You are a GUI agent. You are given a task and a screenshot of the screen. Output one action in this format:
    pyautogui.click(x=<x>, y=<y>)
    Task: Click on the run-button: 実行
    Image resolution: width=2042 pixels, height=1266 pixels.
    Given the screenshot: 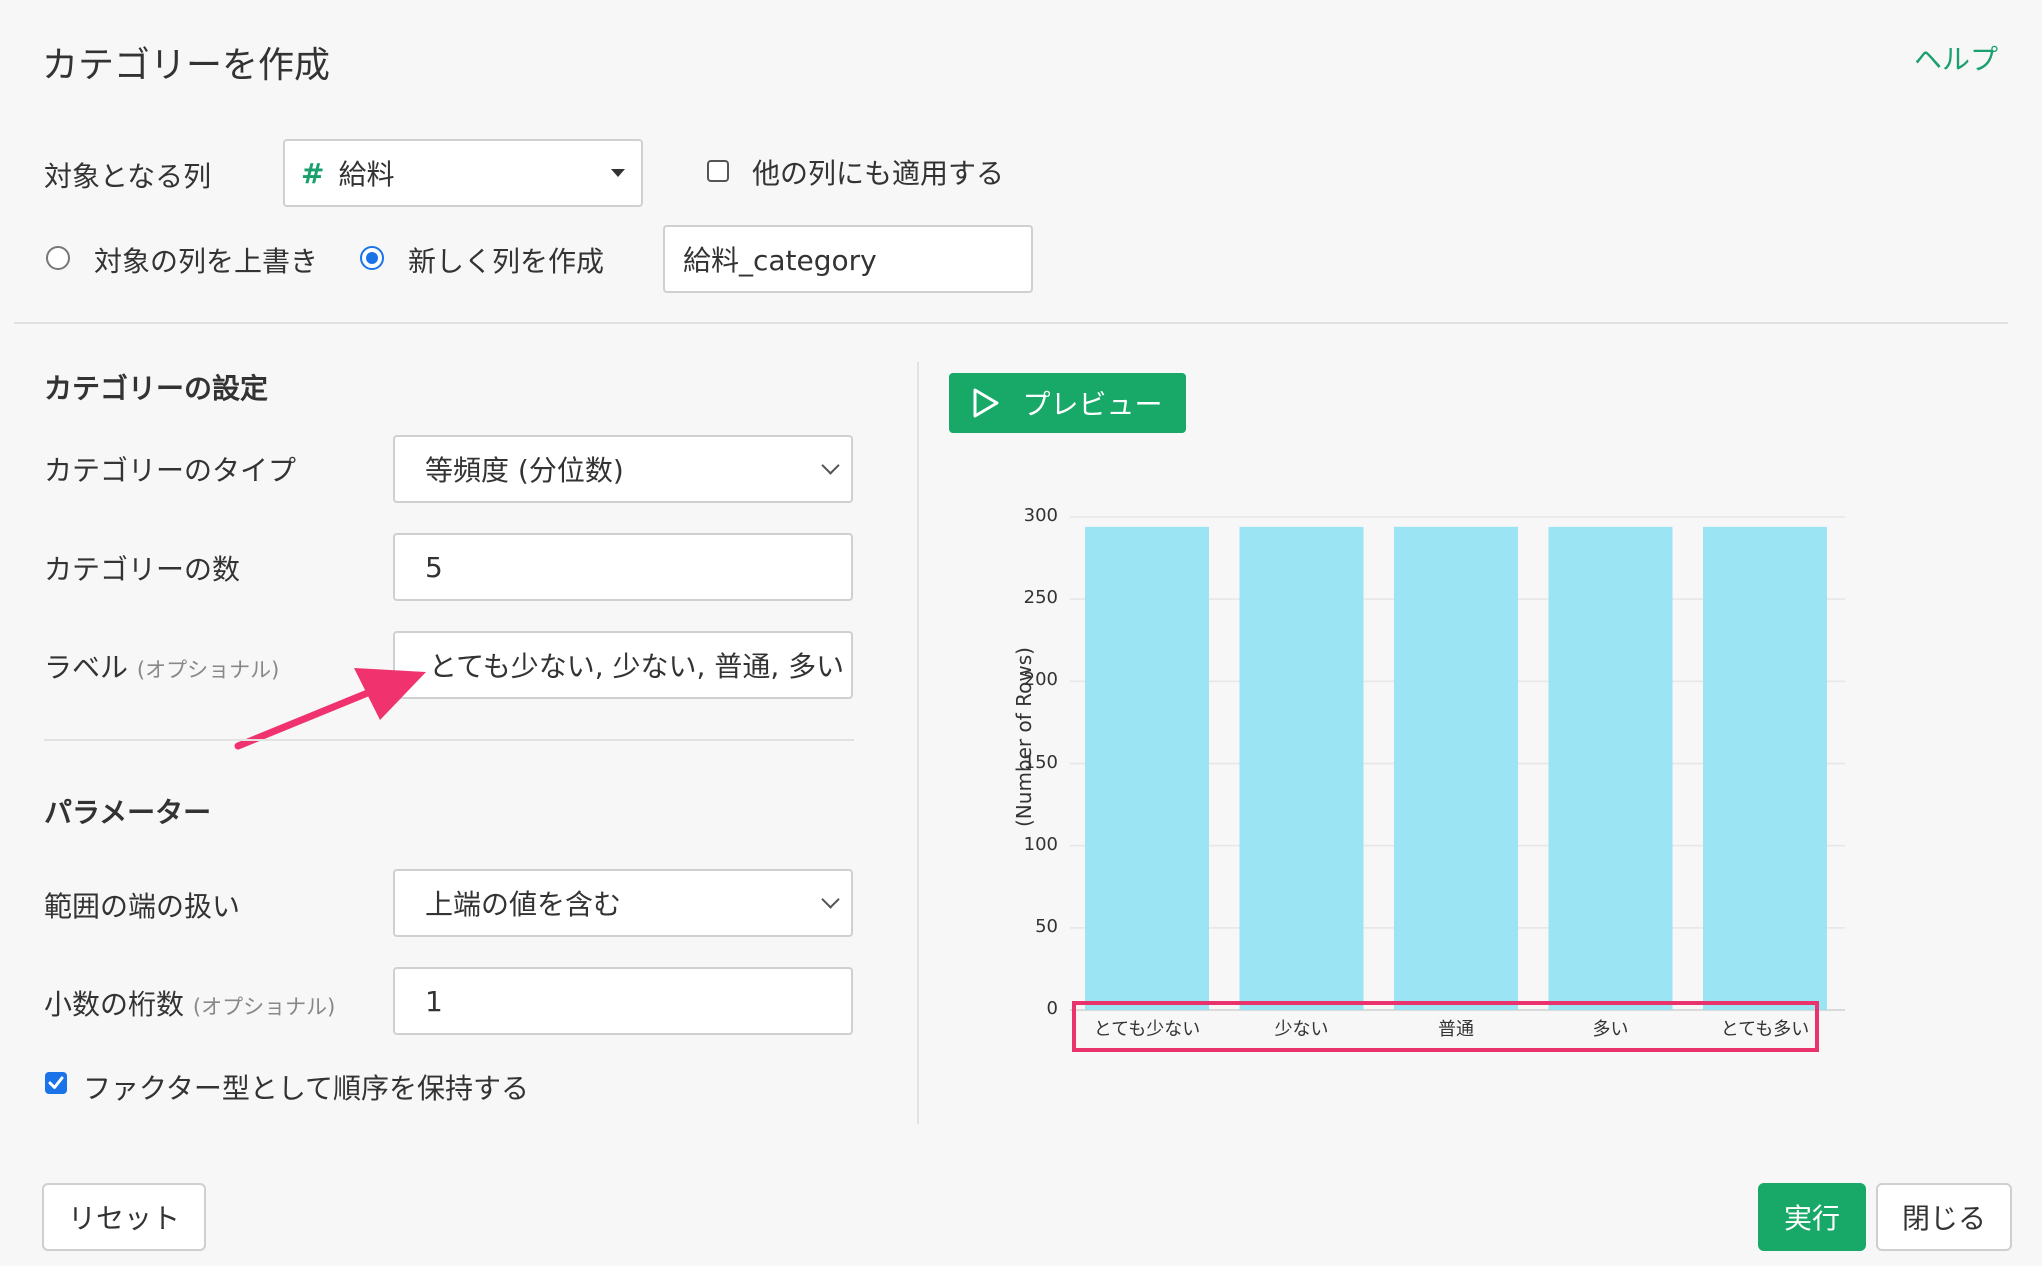 What is the action you would take?
    pyautogui.click(x=1812, y=1217)
    